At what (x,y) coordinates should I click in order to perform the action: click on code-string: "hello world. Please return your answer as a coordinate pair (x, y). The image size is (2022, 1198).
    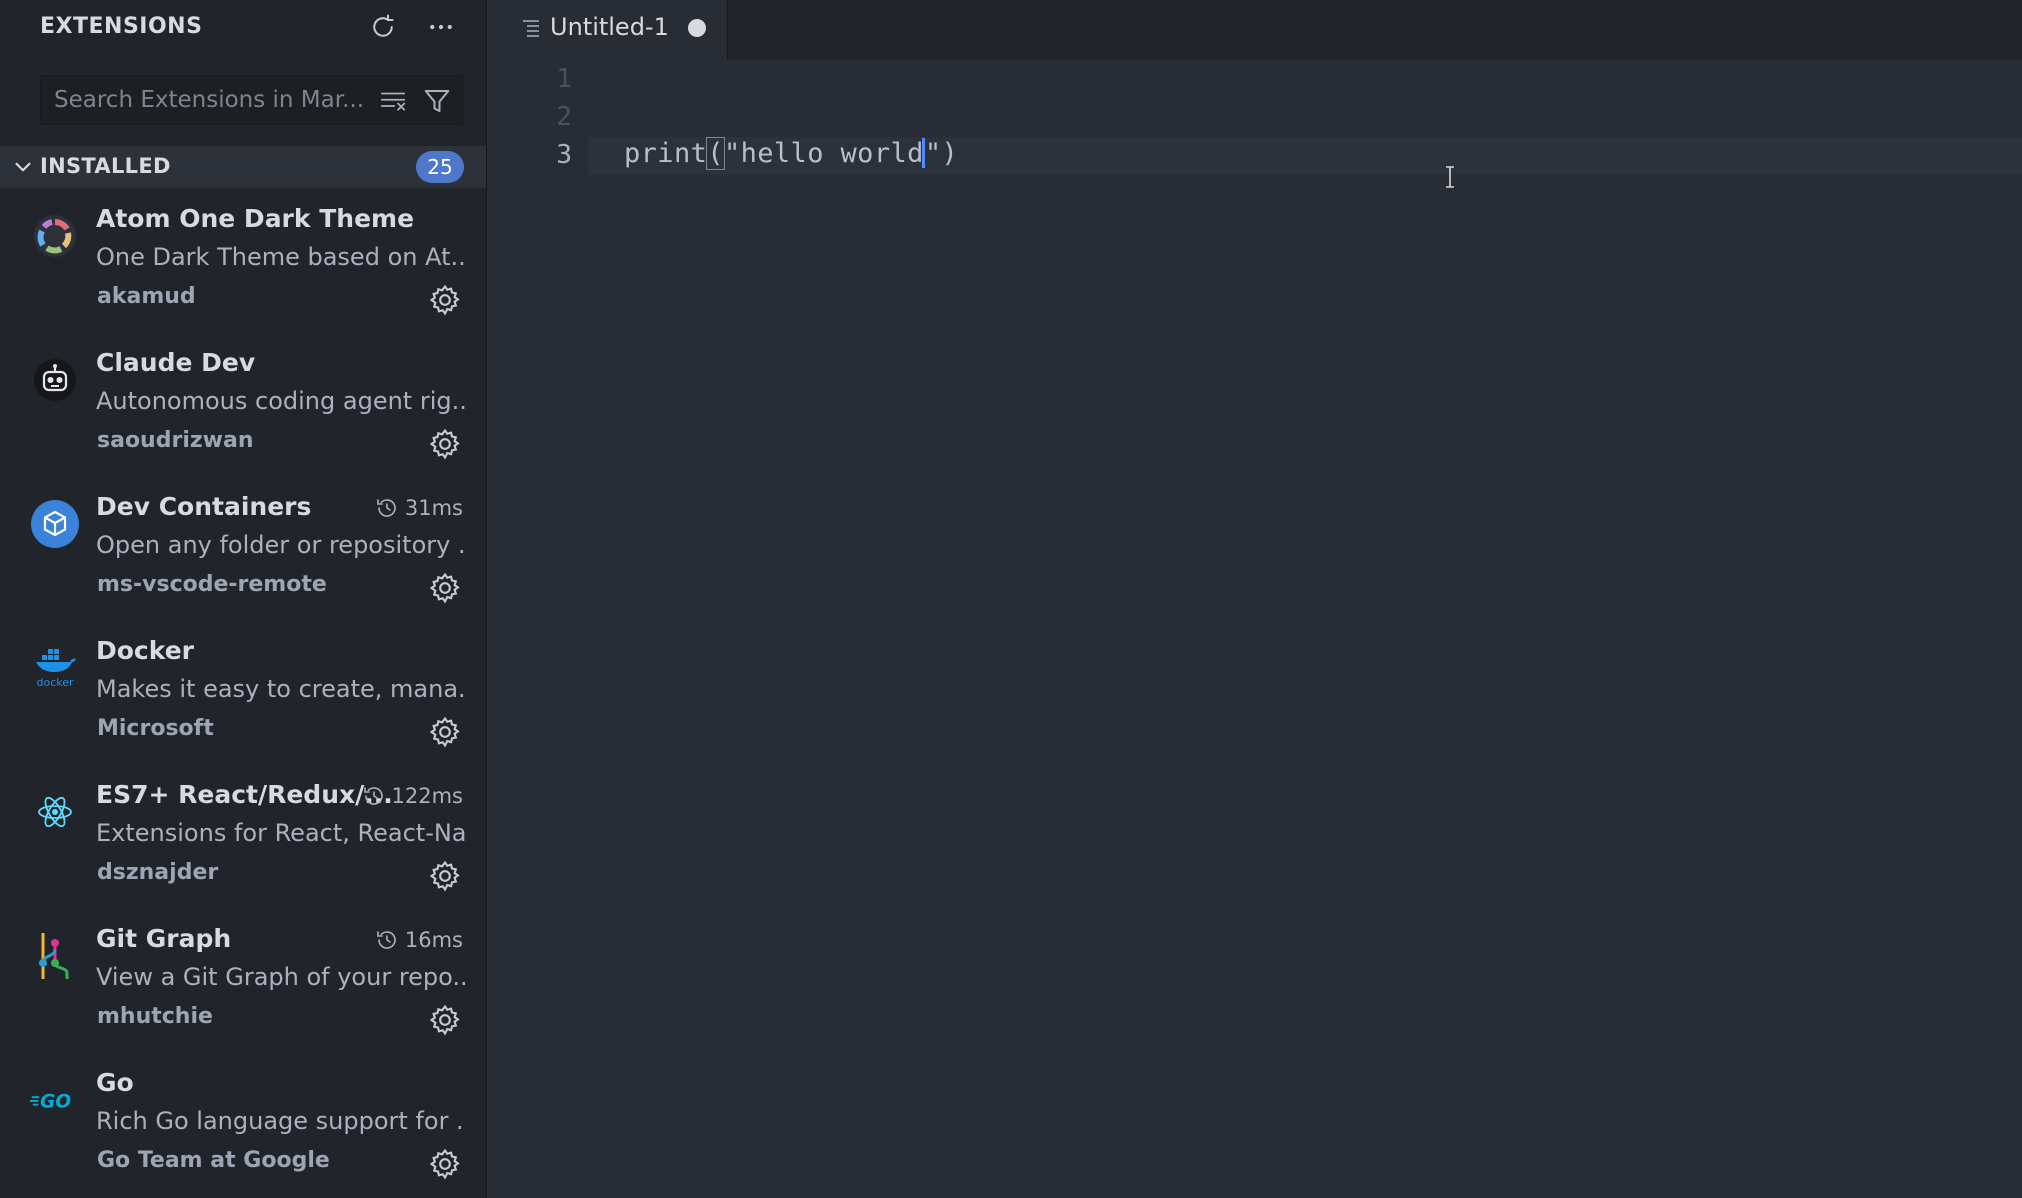
    Looking at the image, I should click on (823, 153).